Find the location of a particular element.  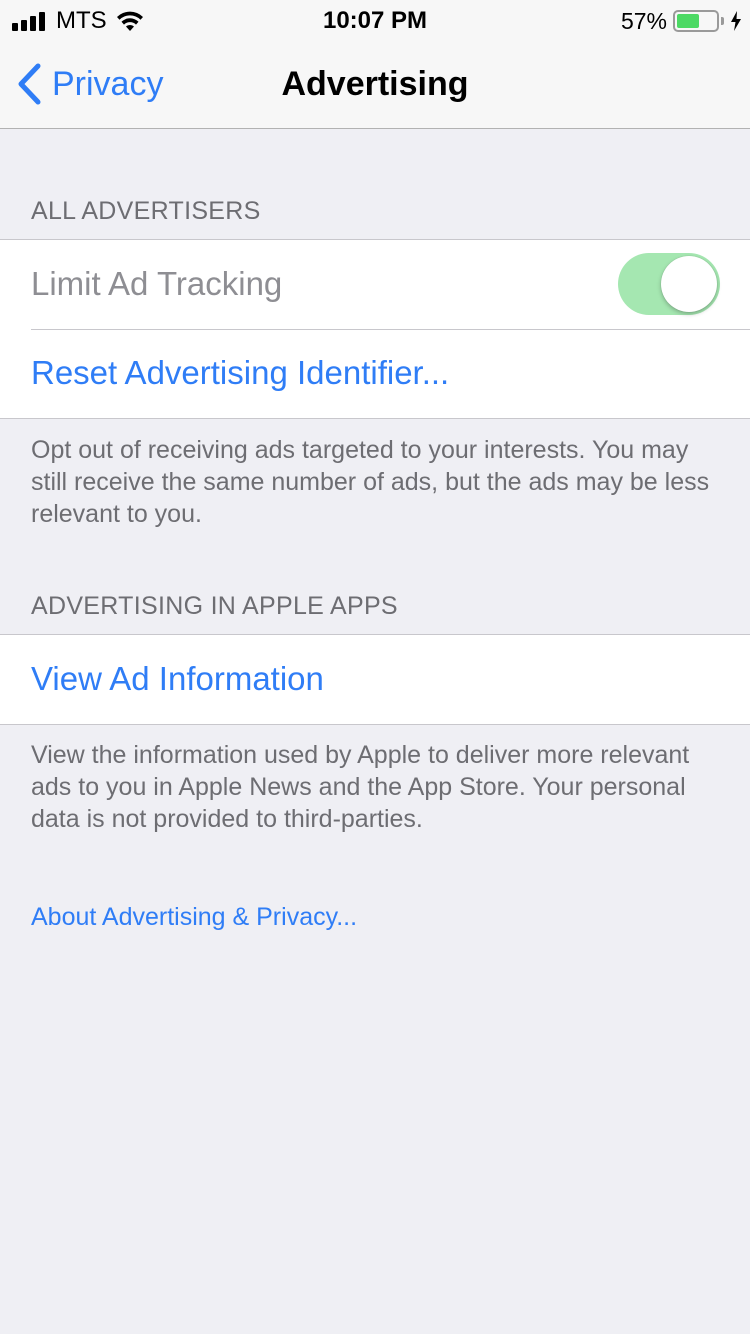

battery-level-fill is located at coordinates (688, 21).